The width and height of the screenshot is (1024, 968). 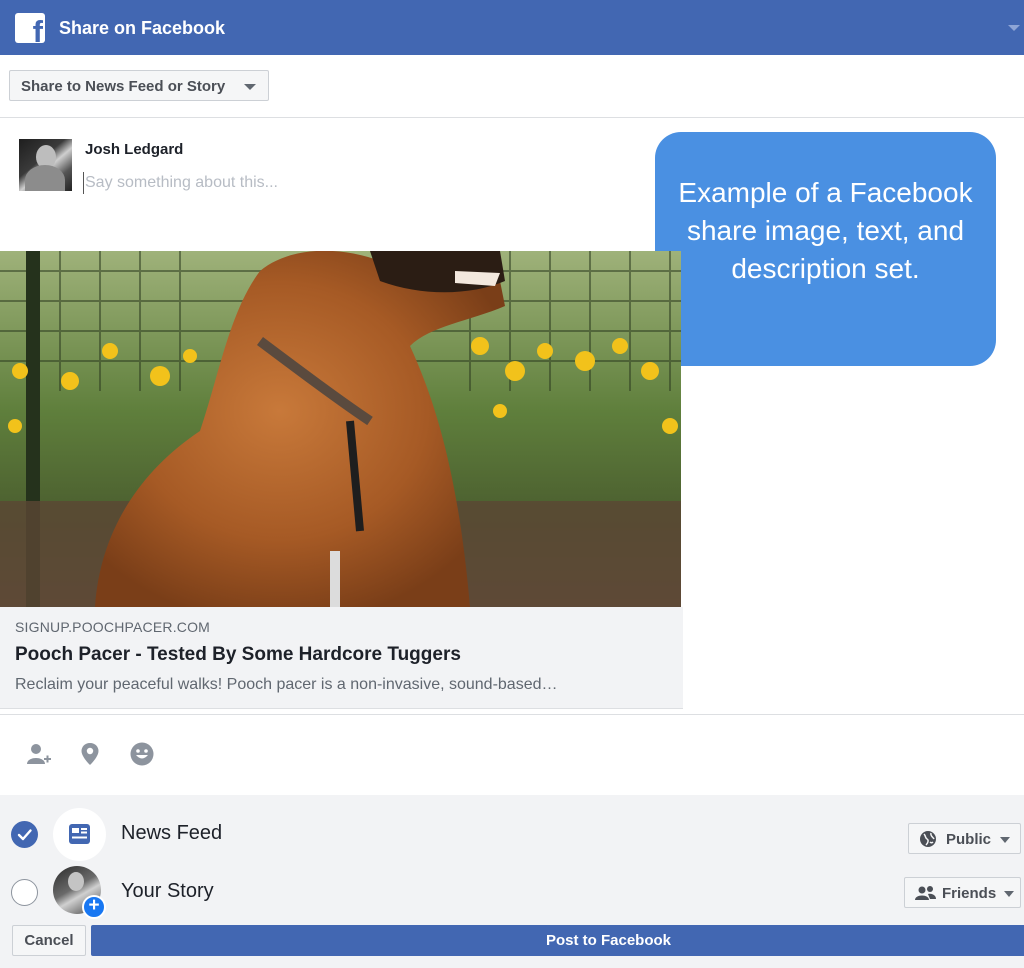 I want to click on share-target-label: Share to News Feed or Story, so click(x=123, y=86).